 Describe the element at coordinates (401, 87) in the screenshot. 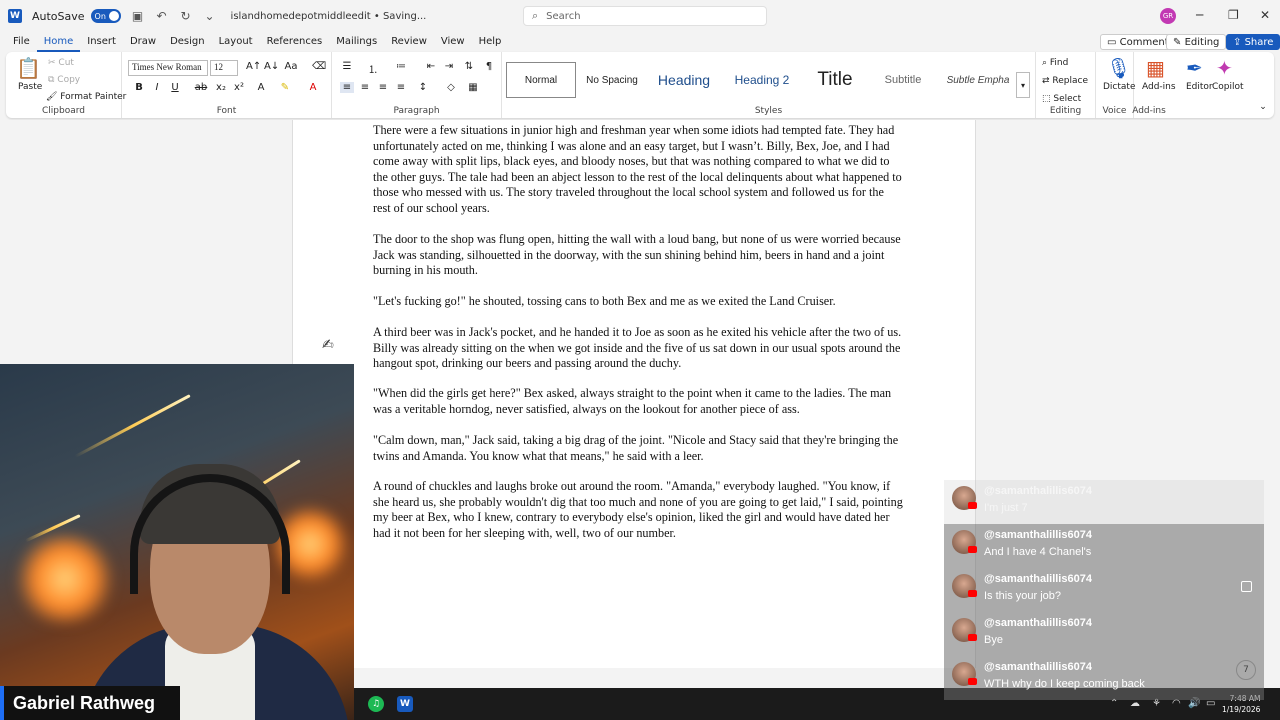

I see `justify-icon: ≡` at that location.